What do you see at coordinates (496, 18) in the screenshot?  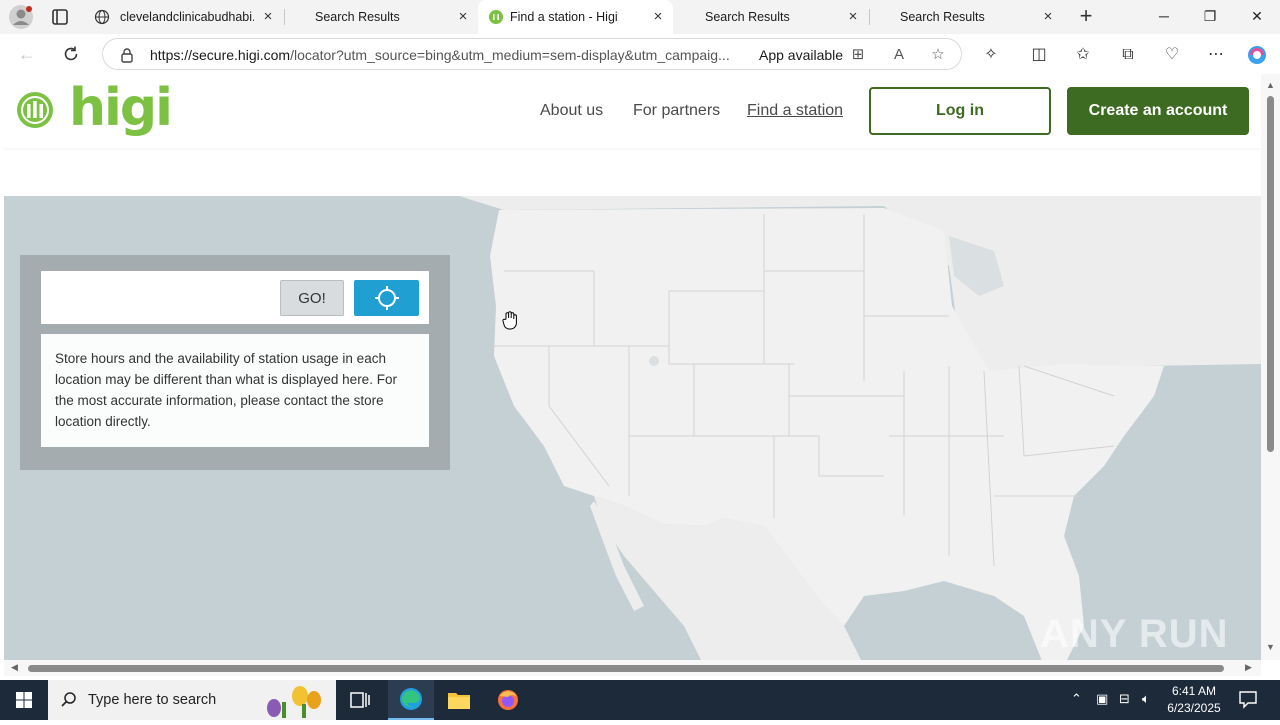 I see `higi-favicon-icon` at bounding box center [496, 18].